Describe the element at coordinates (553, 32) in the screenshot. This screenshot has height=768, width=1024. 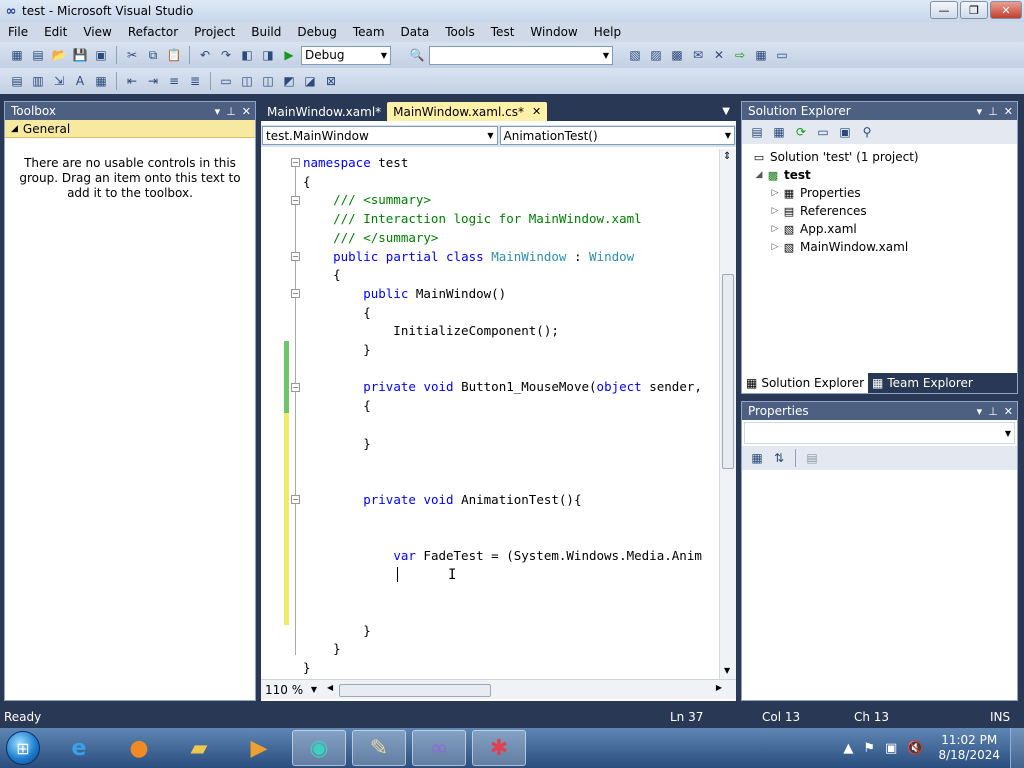
I see `menu-window: Window` at that location.